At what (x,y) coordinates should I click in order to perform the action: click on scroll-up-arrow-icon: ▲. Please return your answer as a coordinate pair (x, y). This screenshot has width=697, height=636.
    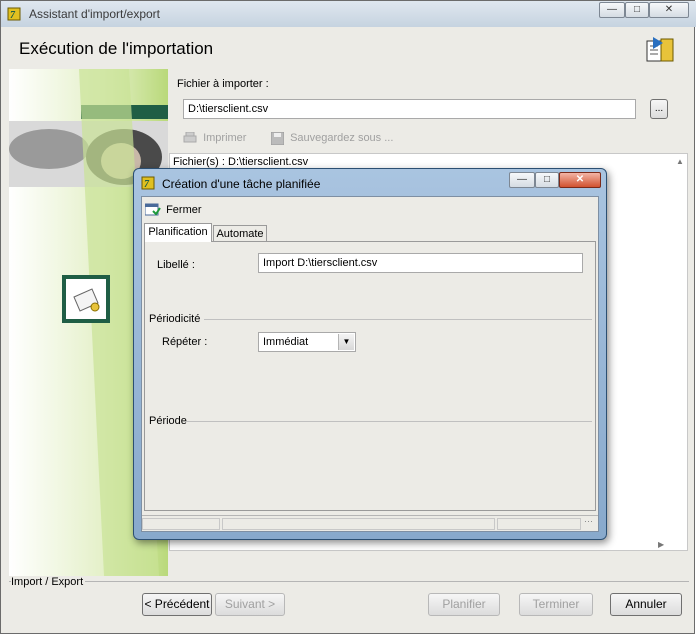
    Looking at the image, I should click on (680, 161).